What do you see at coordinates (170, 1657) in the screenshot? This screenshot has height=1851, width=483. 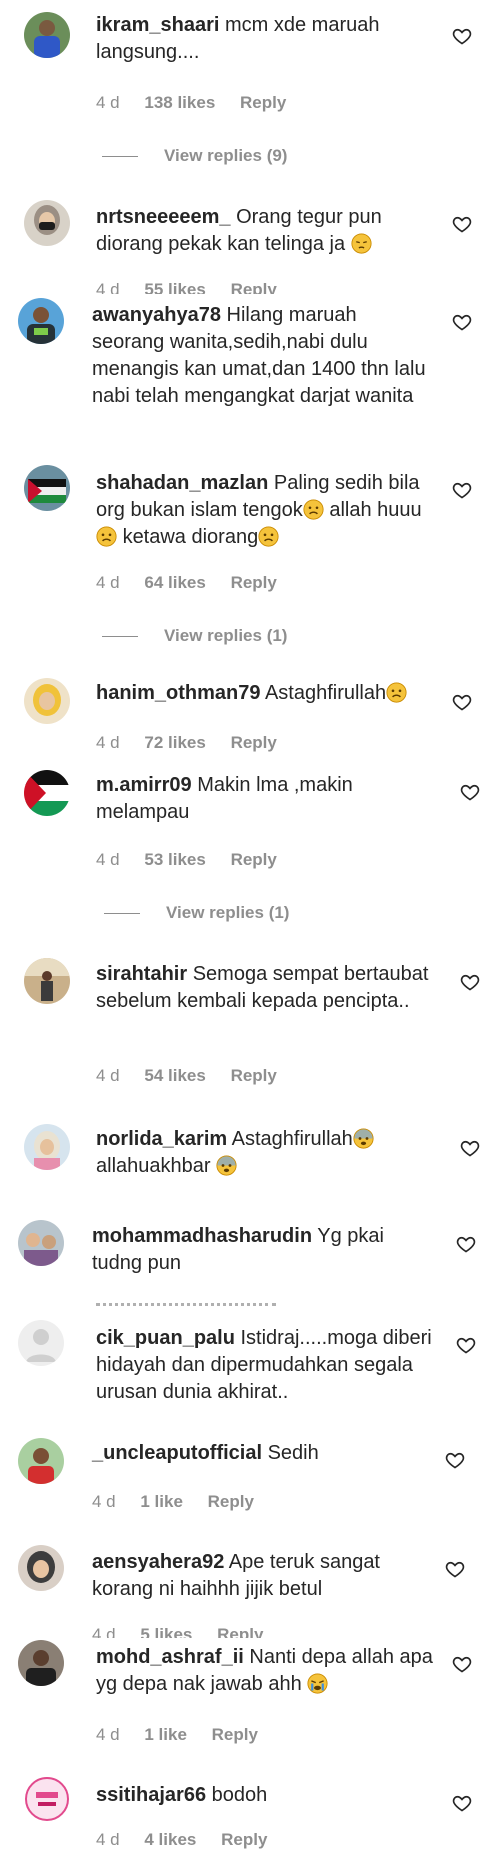 I see `username: mohd_ashraf_ii` at bounding box center [170, 1657].